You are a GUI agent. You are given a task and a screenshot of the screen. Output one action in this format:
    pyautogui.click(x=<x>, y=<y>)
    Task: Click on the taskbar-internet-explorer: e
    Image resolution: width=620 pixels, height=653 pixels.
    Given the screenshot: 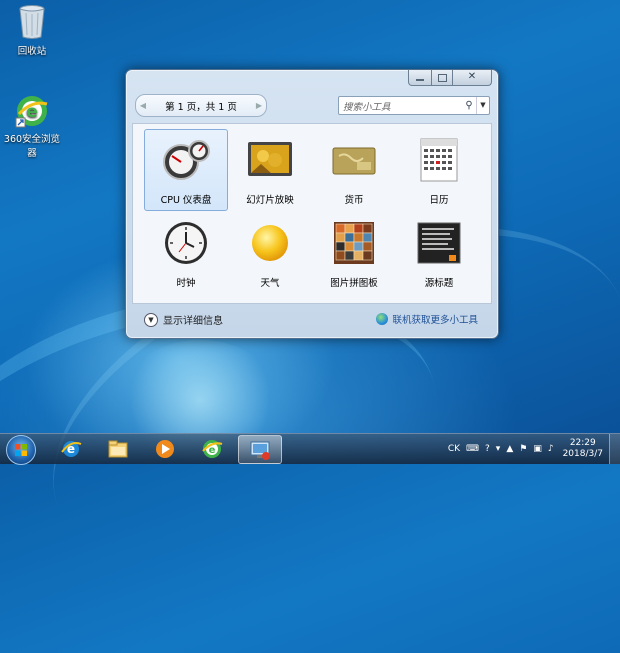 What is the action you would take?
    pyautogui.click(x=71, y=448)
    